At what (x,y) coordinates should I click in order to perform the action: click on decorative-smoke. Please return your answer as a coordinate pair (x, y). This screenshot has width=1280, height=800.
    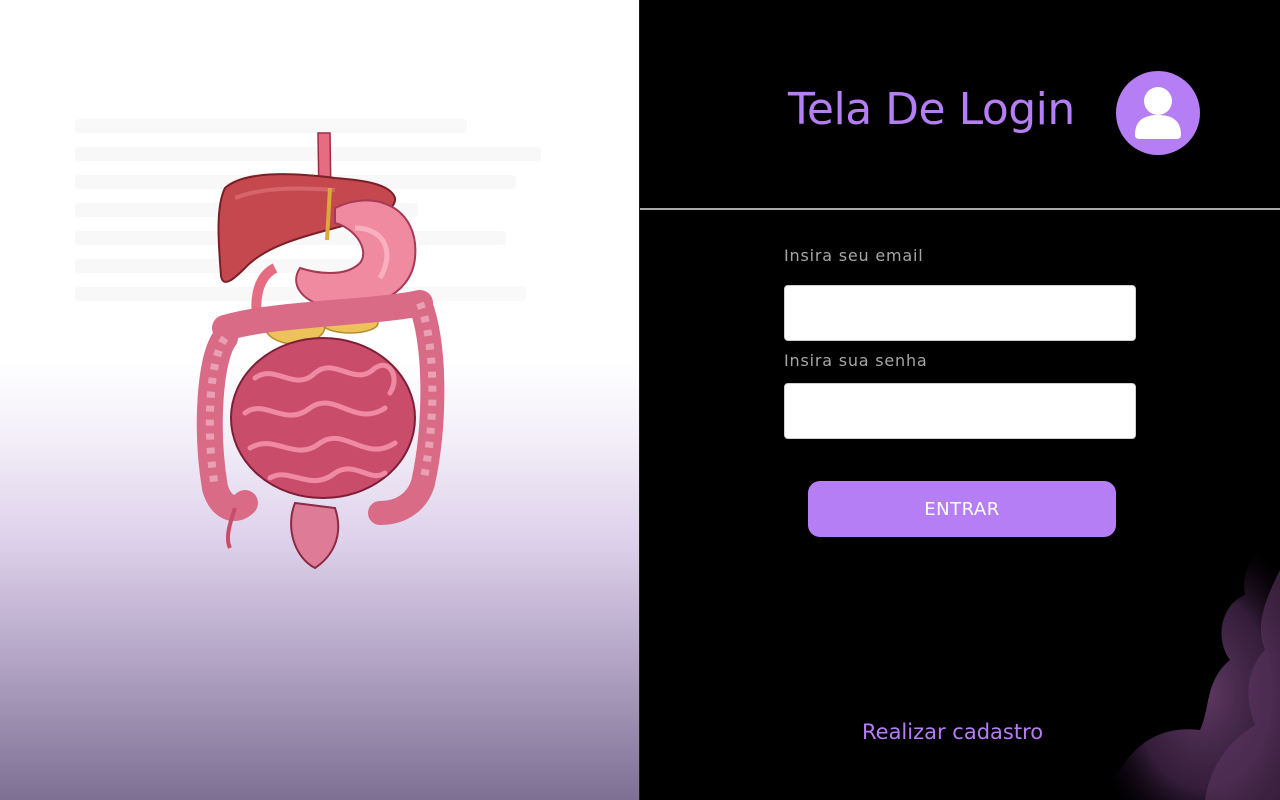
    Looking at the image, I should click on (1185, 665).